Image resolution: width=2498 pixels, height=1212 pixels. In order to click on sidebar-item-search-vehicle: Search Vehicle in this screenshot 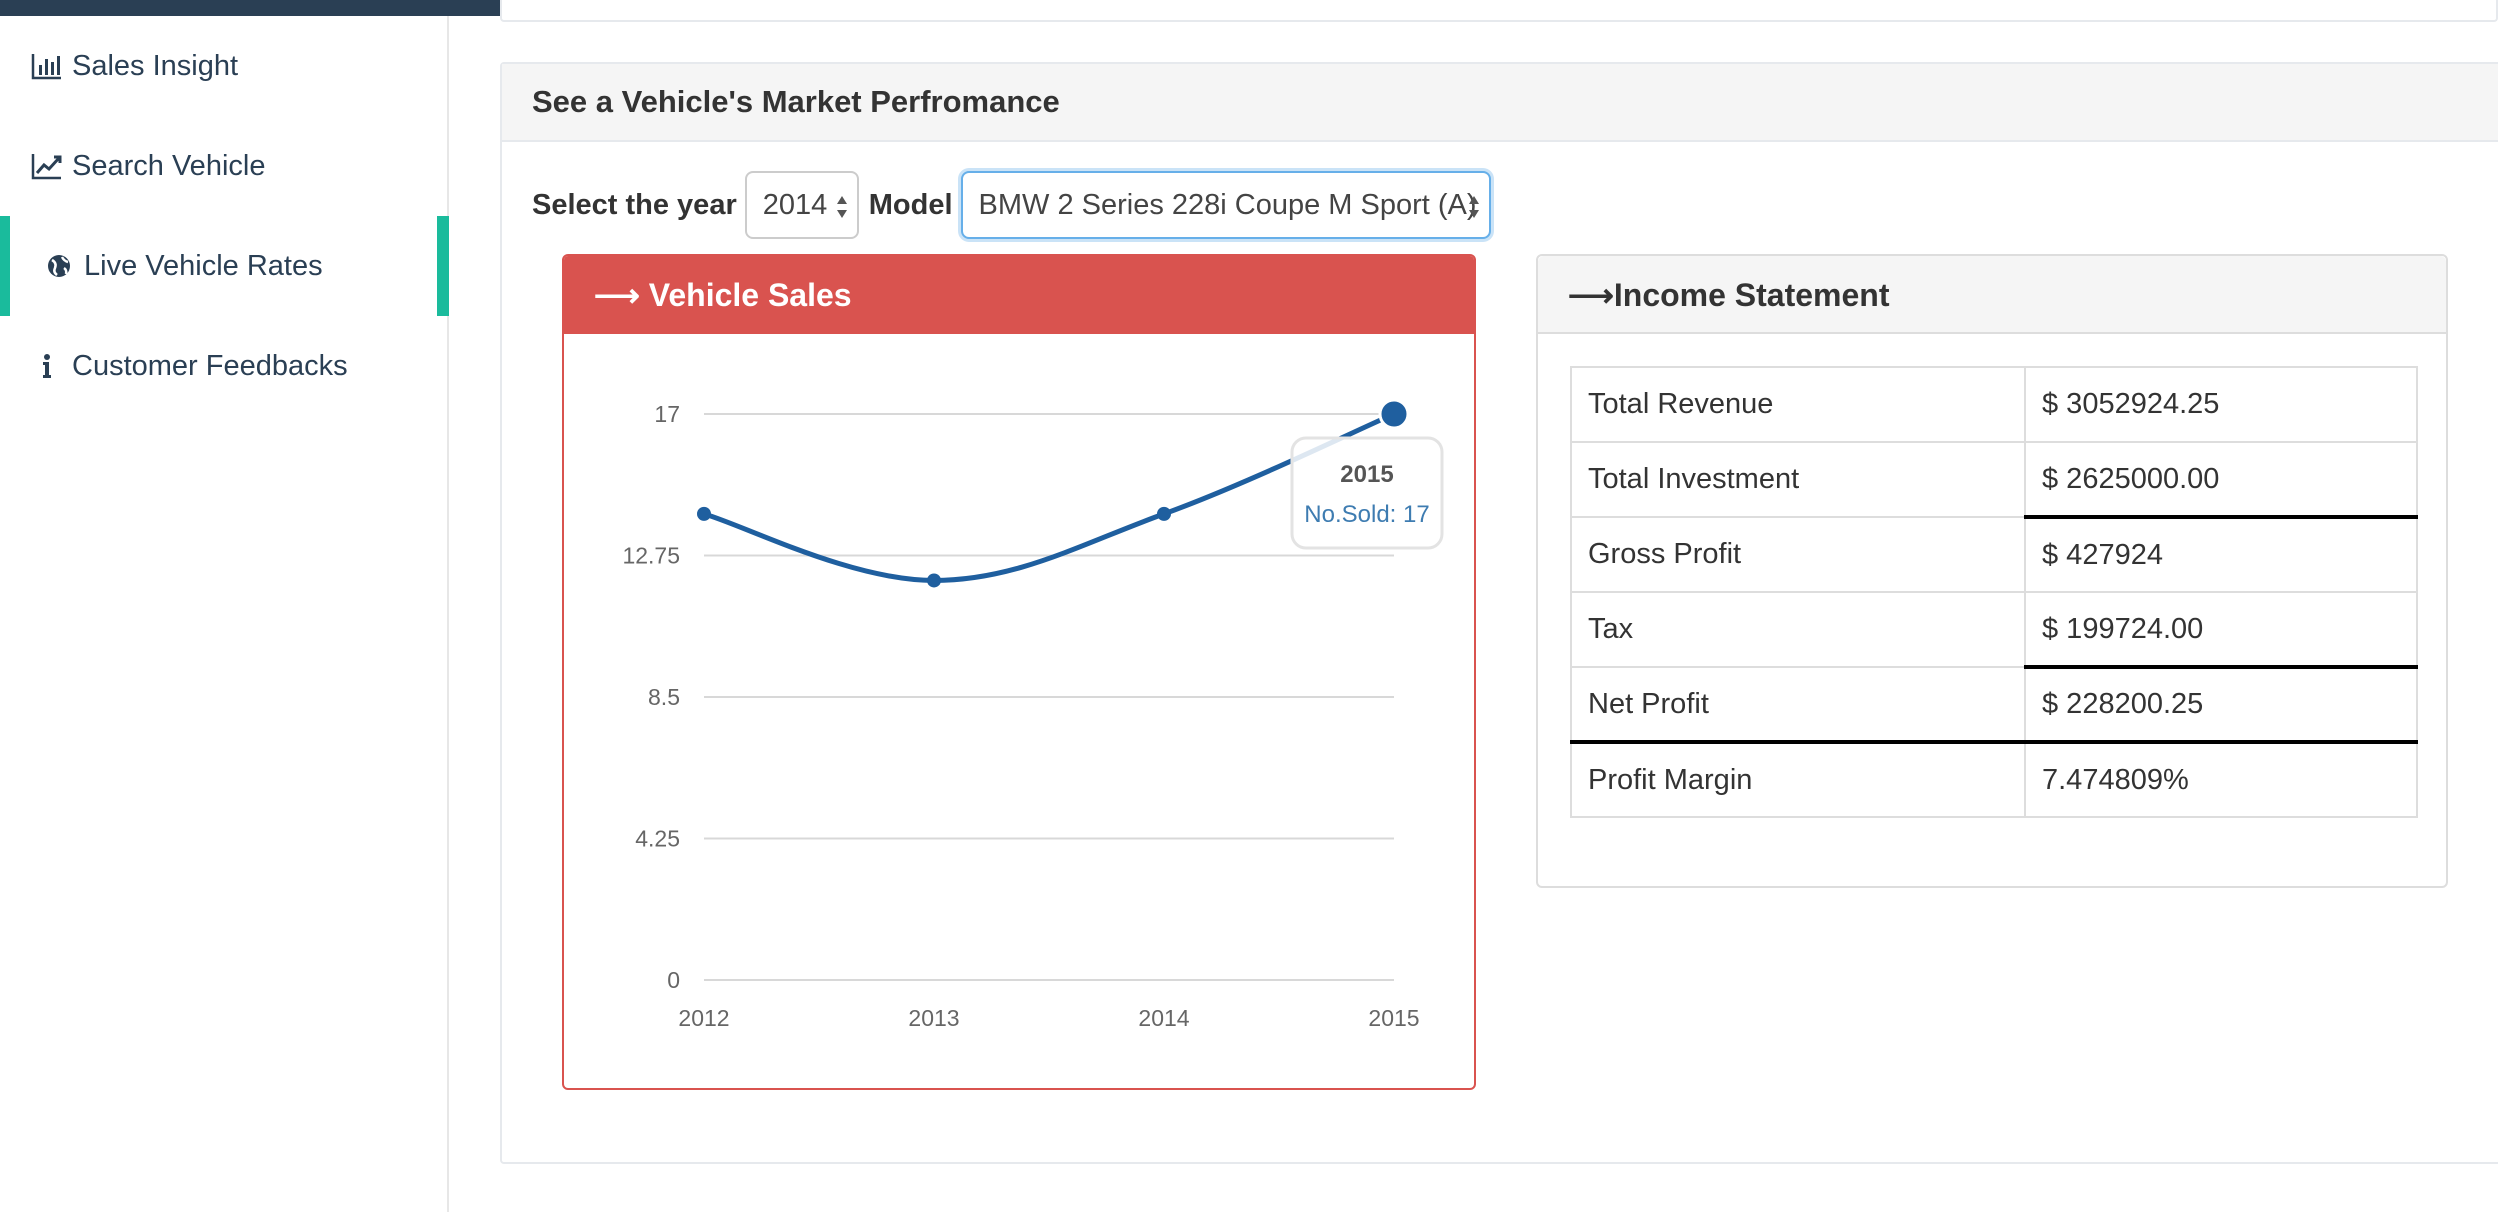, I will do `click(224, 166)`.